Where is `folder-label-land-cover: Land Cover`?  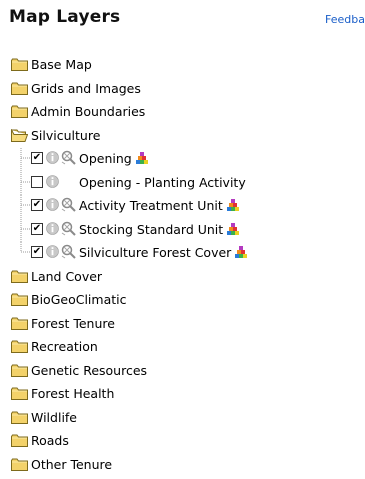
folder-label-land-cover: Land Cover is located at coordinates (66, 276).